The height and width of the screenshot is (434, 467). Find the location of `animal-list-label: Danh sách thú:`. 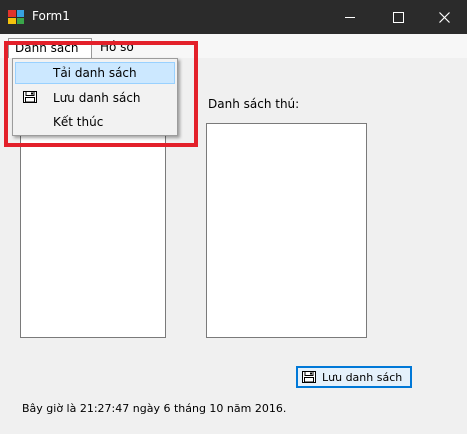

animal-list-label: Danh sách thú: is located at coordinates (254, 104).